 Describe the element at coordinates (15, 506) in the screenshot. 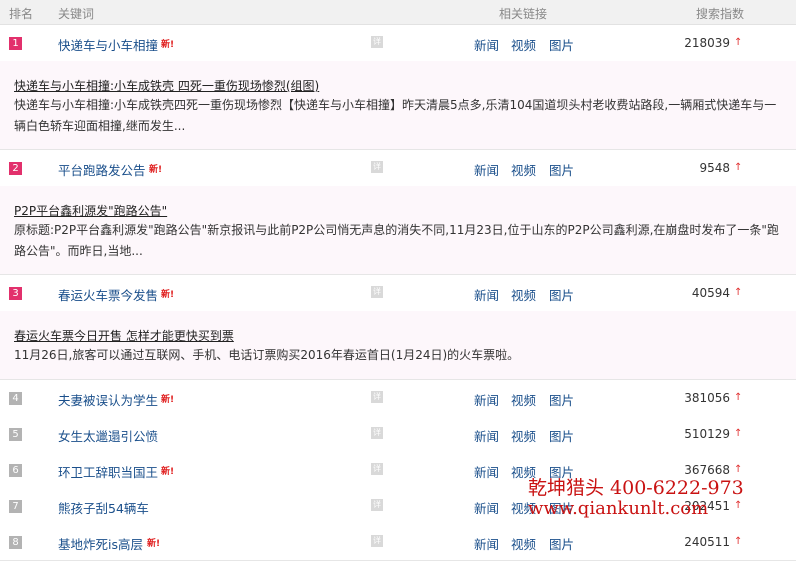

I see `rank-badge: 7` at that location.